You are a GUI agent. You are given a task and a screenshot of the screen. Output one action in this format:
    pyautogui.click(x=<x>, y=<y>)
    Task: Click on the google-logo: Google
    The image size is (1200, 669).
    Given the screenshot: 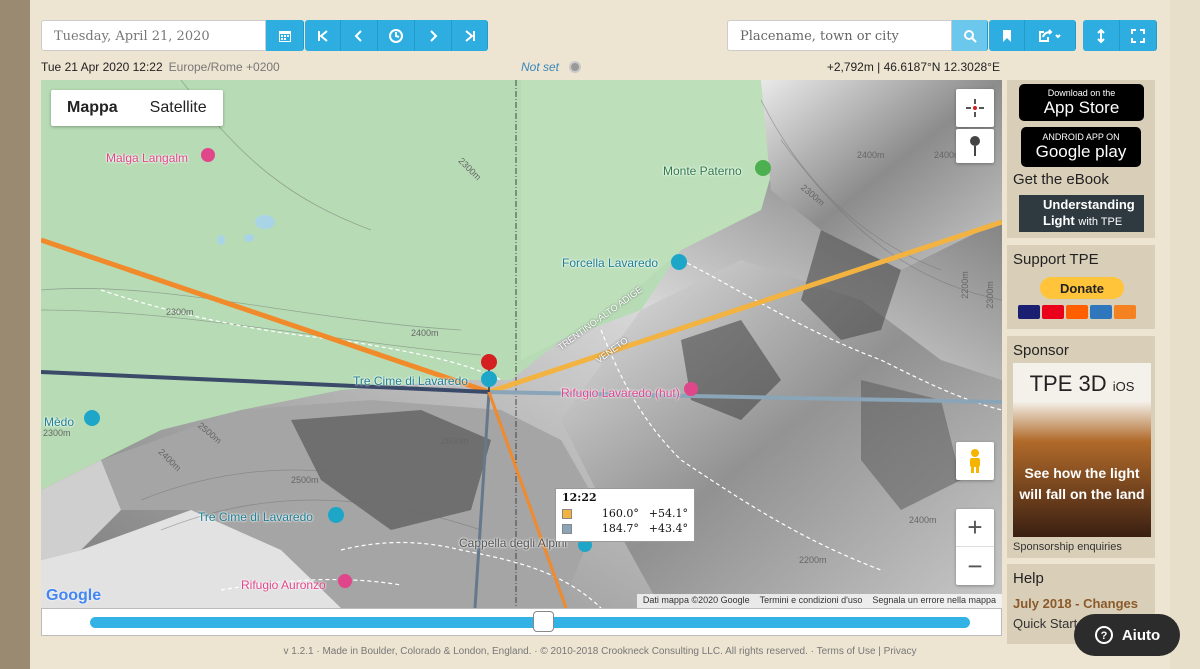 What is the action you would take?
    pyautogui.click(x=74, y=595)
    